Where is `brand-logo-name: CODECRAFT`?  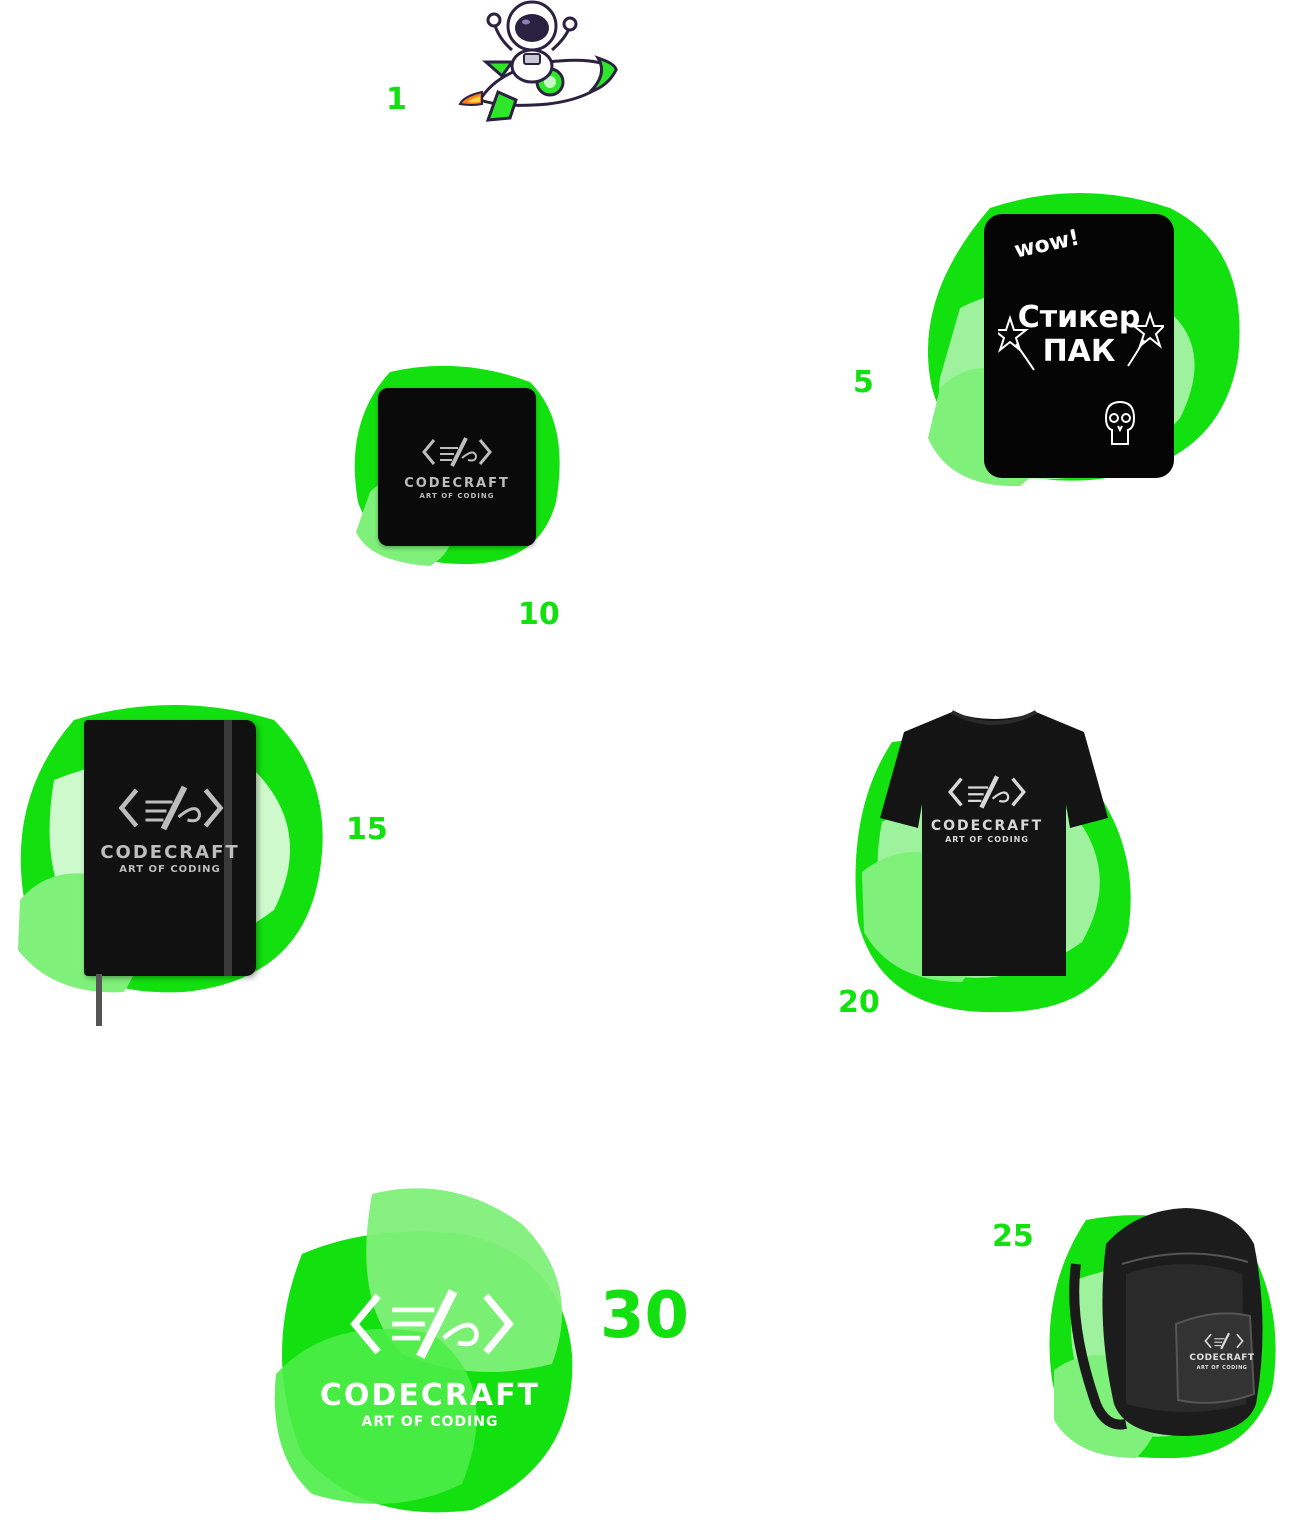 brand-logo-name: CODECRAFT is located at coordinates (430, 1395).